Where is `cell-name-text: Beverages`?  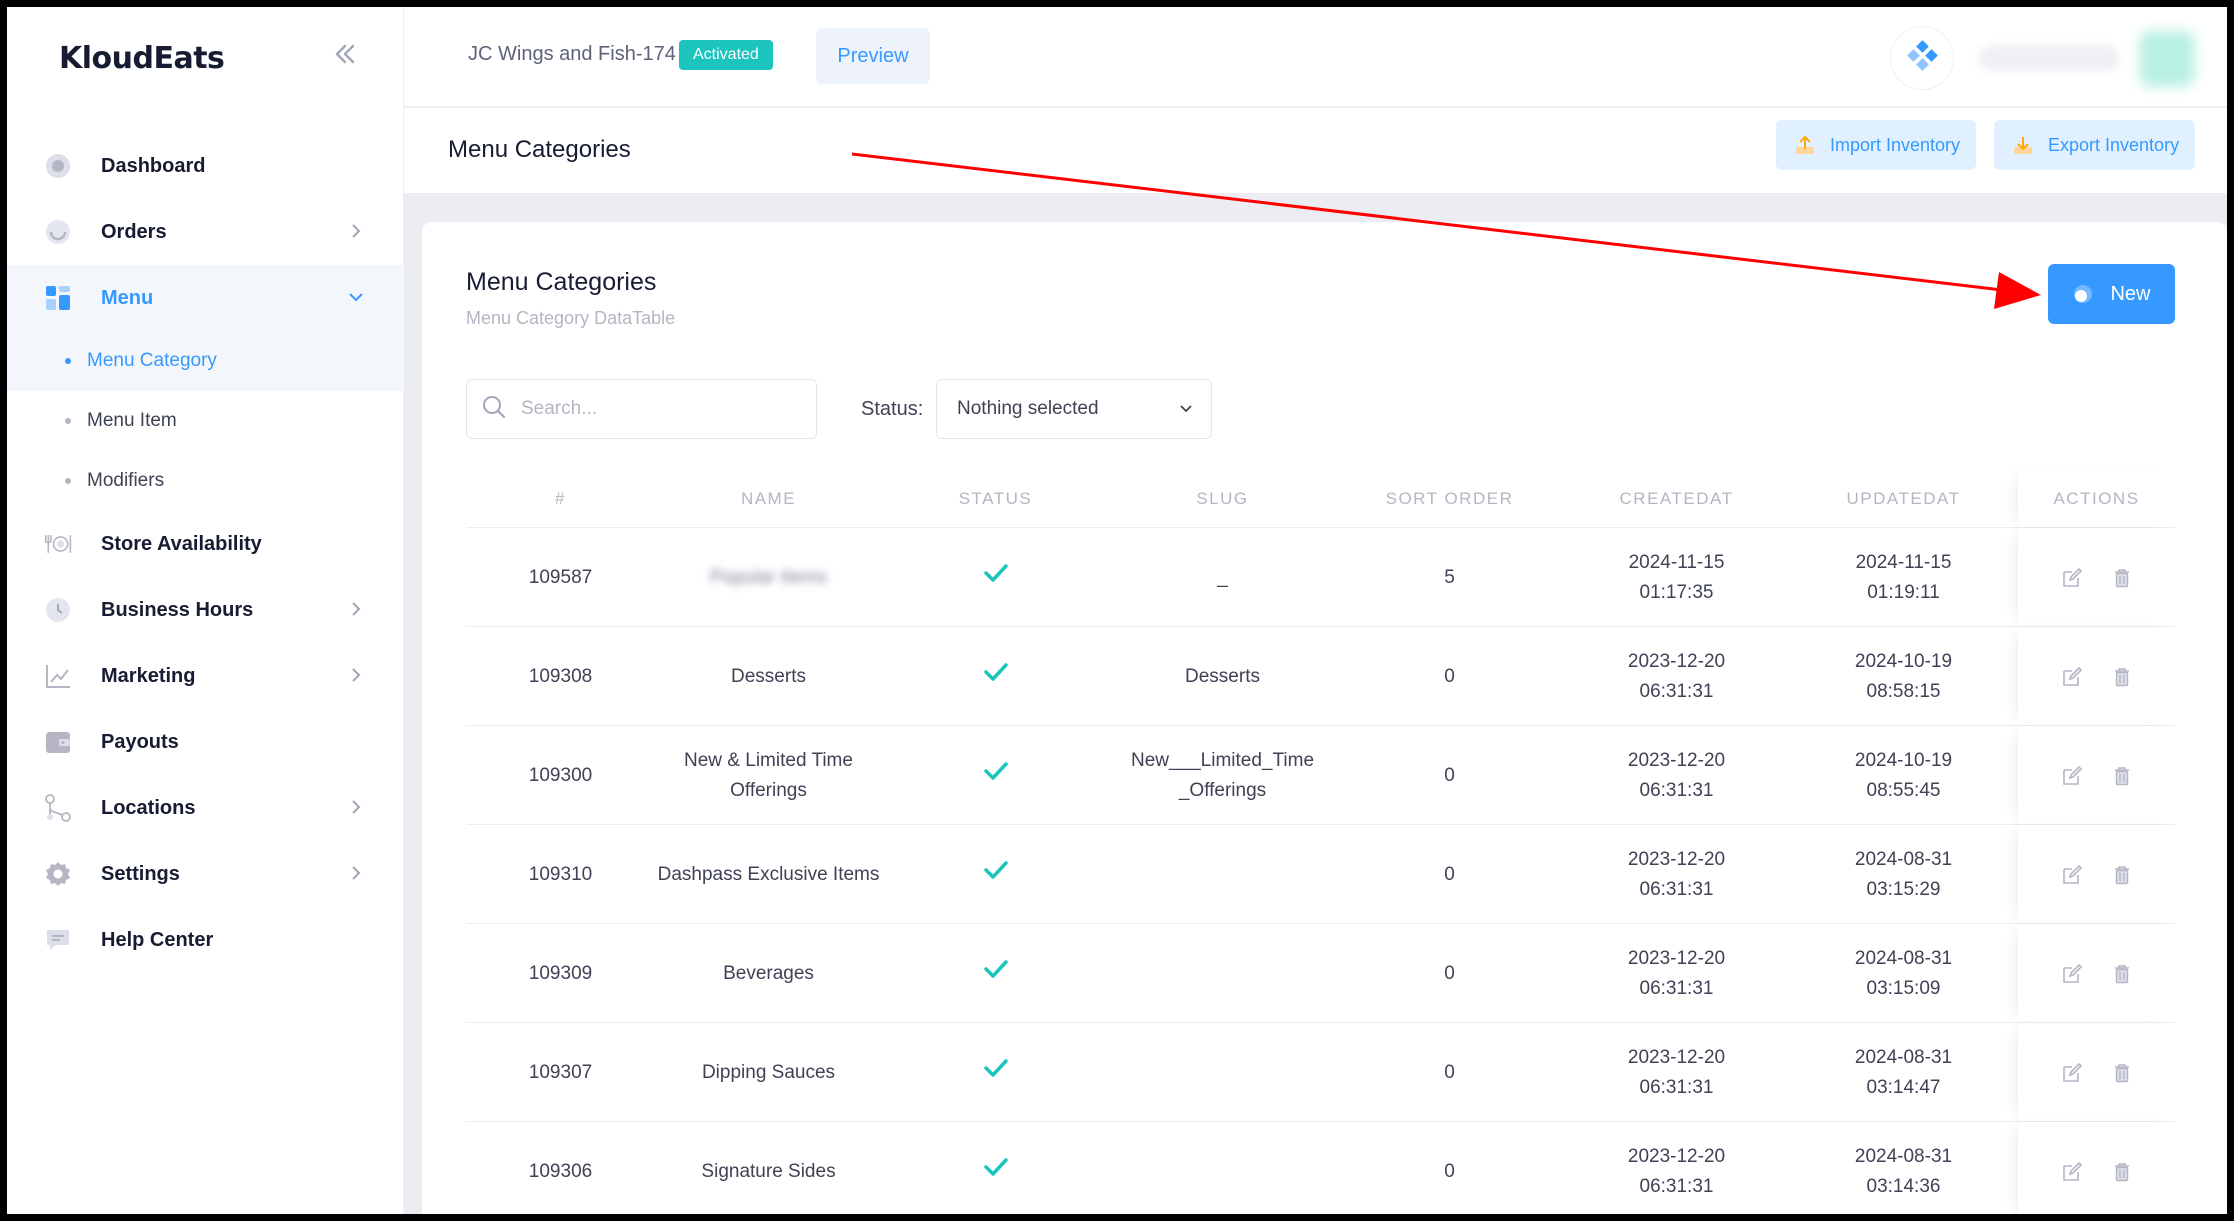 cell-name-text: Beverages is located at coordinates (768, 973).